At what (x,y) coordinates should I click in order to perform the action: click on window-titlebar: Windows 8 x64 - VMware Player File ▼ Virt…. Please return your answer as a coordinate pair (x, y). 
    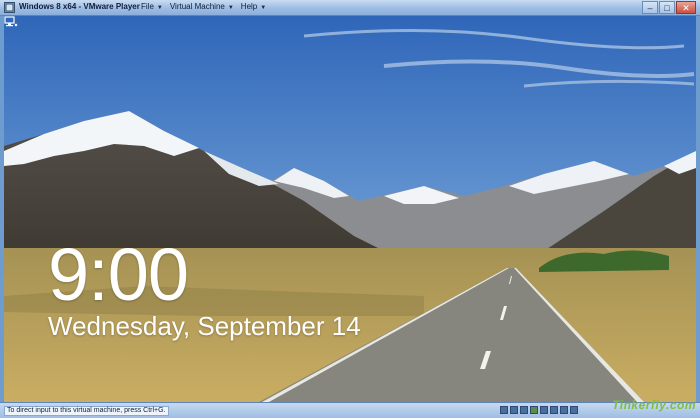
    Looking at the image, I should click on (350, 8).